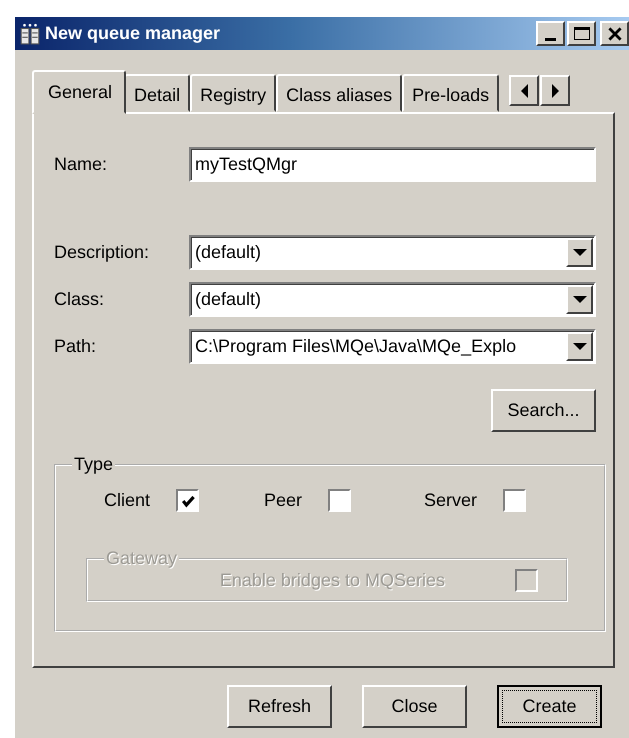 Image resolution: width=629 pixels, height=738 pixels. I want to click on window-title: New queue manager, so click(132, 33).